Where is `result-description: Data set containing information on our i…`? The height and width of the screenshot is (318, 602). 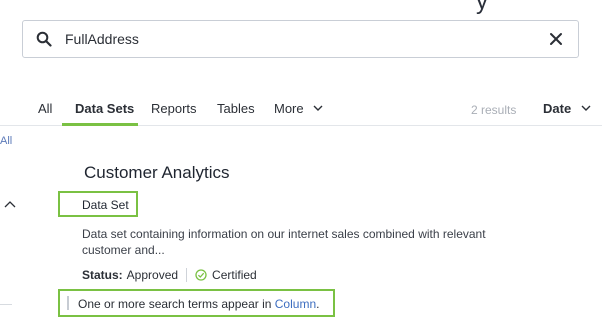
result-description: Data set containing information on our i… is located at coordinates (284, 242).